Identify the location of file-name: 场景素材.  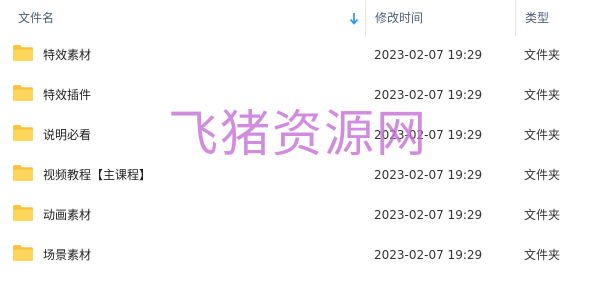
(67, 255).